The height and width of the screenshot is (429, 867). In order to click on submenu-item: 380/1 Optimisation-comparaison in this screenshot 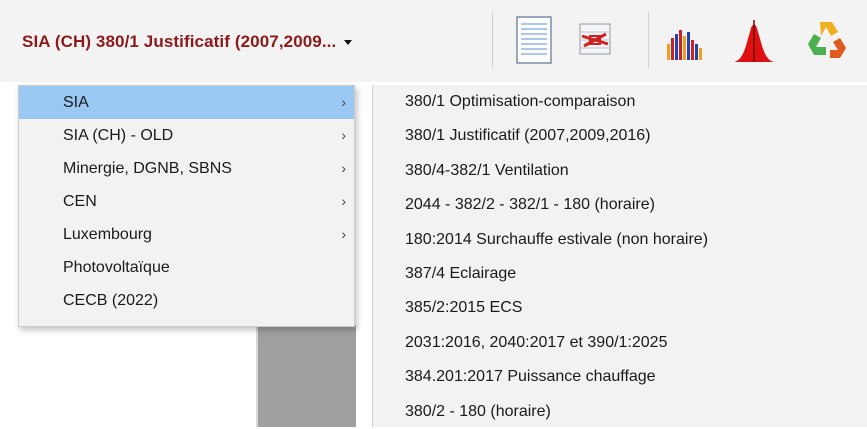, I will do `click(620, 102)`.